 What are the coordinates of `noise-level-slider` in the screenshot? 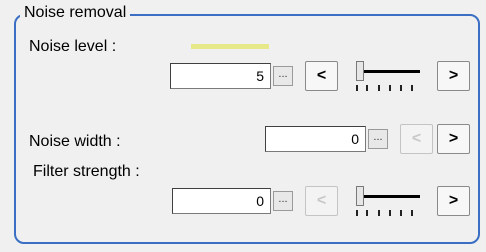 It's located at (388, 76).